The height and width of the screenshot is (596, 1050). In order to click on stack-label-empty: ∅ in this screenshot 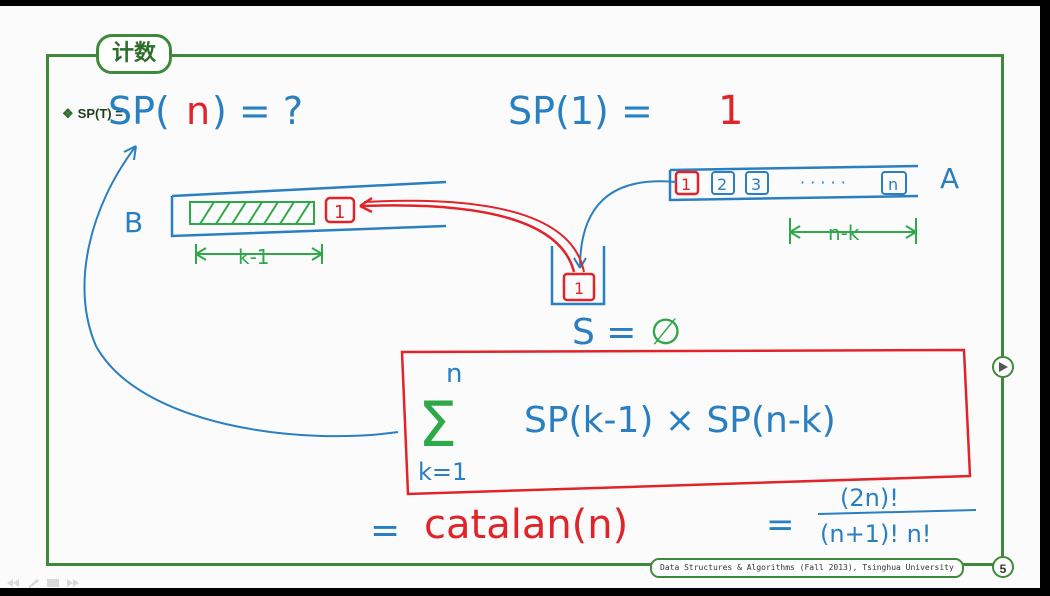, I will do `click(665, 332)`.